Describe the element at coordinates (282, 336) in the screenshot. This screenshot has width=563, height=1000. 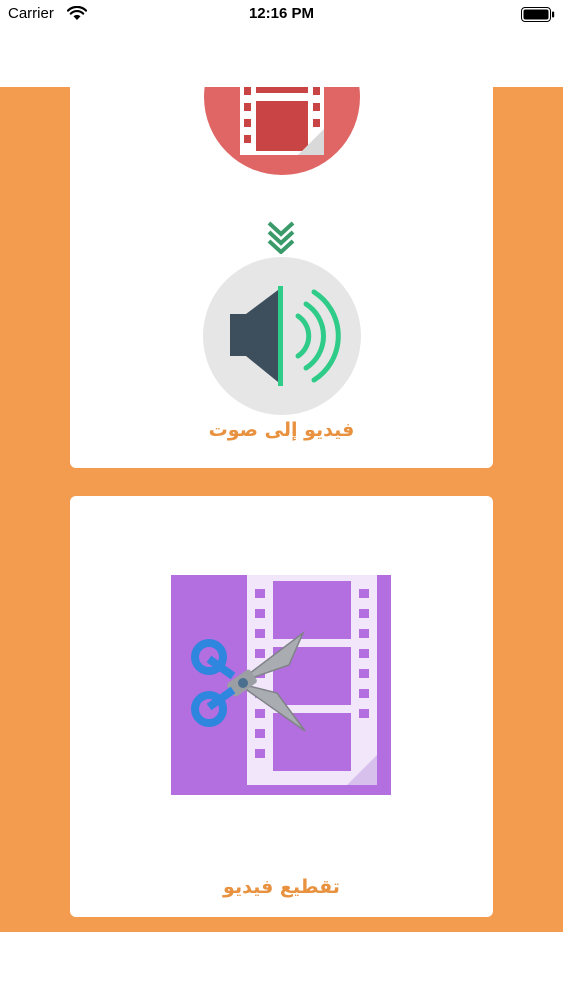
I see `speaker-circle-icon` at that location.